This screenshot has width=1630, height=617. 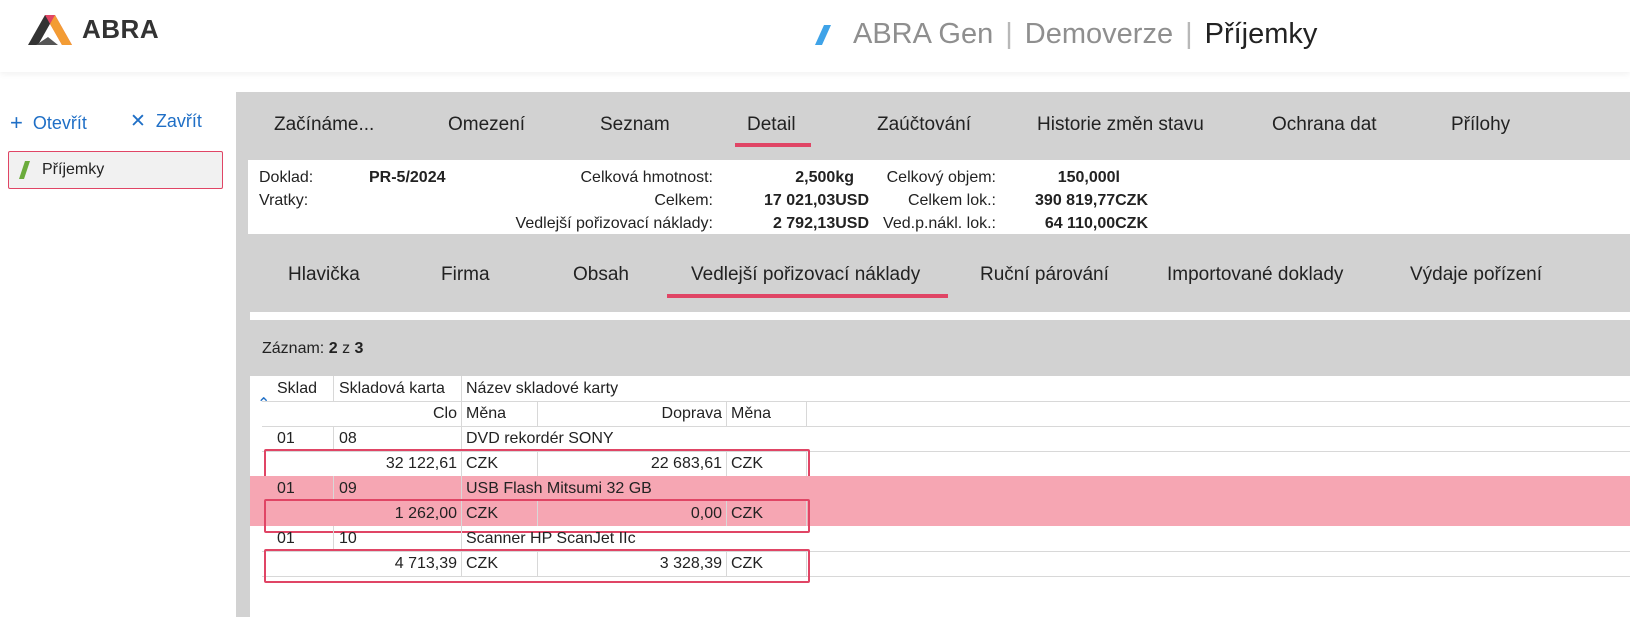 What do you see at coordinates (807, 296) in the screenshot?
I see `active-subtab-indicator` at bounding box center [807, 296].